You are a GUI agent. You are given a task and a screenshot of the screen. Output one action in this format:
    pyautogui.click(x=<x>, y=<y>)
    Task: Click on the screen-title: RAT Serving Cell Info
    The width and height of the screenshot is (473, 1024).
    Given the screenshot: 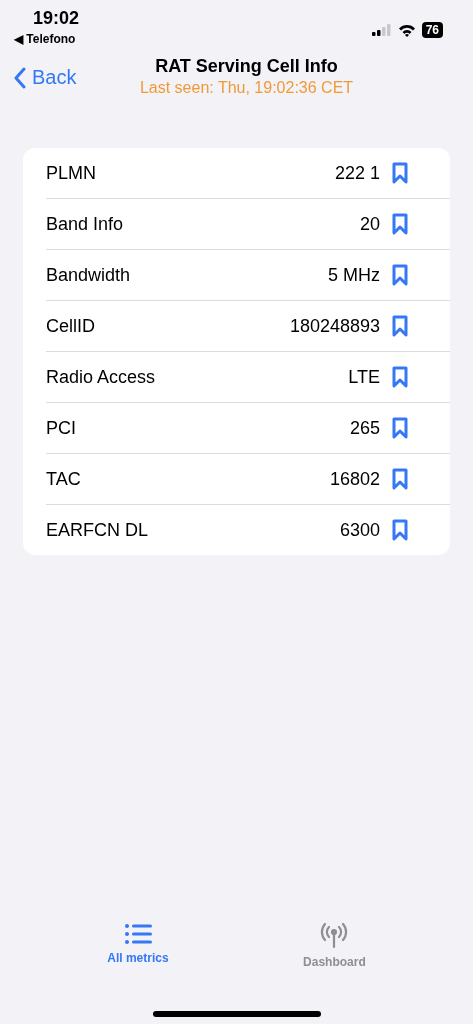 What is the action you would take?
    pyautogui.click(x=246, y=66)
    